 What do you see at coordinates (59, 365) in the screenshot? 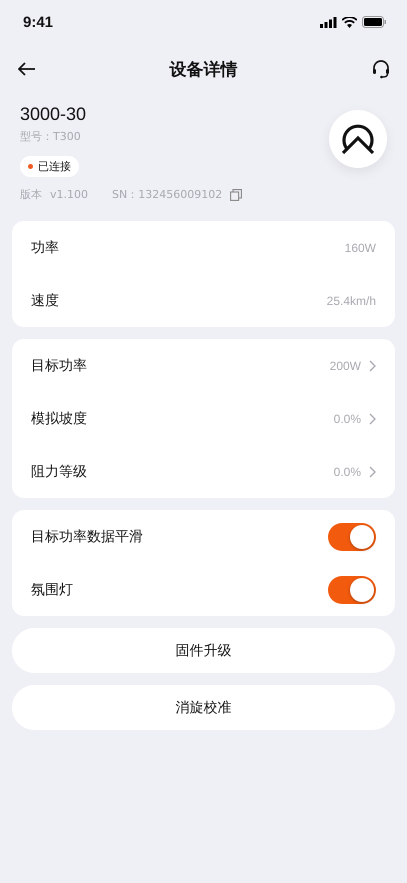
I see `row-label: 目标功率` at bounding box center [59, 365].